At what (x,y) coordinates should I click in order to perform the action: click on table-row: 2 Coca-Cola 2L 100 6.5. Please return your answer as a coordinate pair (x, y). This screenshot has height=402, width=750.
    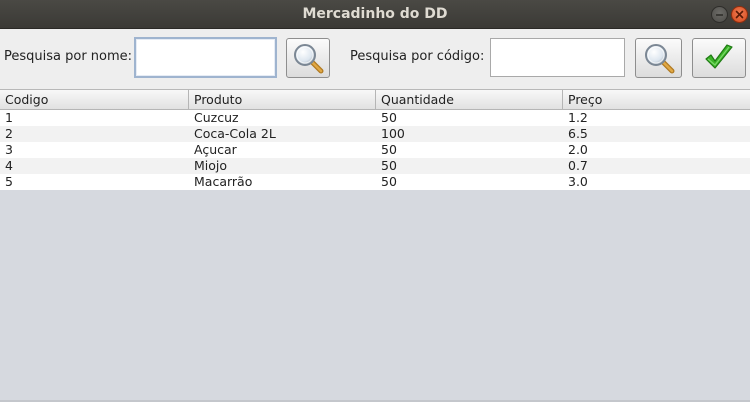
    Looking at the image, I should click on (375, 134).